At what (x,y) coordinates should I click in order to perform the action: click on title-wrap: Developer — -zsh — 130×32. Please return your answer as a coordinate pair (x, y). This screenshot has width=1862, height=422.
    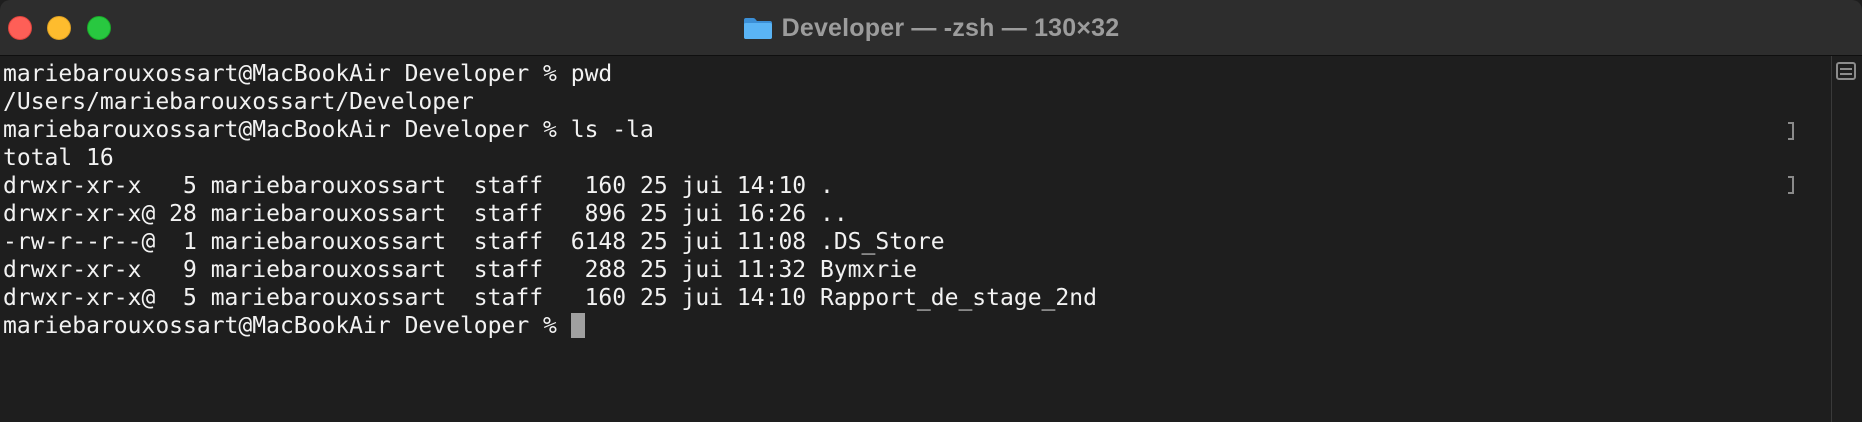
    Looking at the image, I should click on (931, 28).